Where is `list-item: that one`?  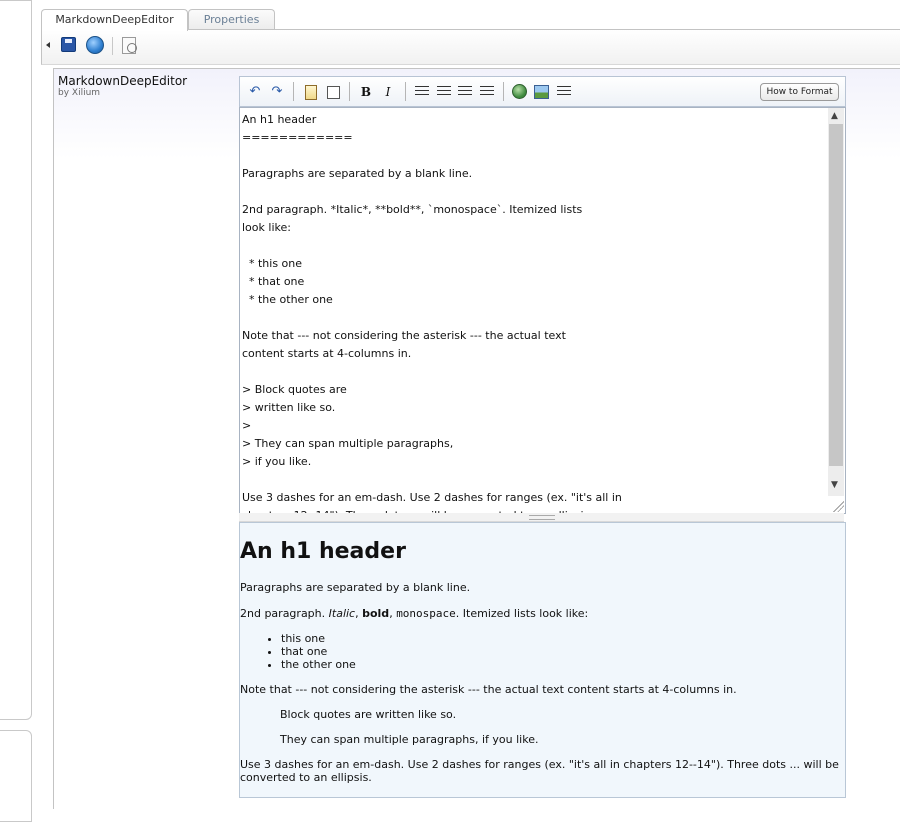
list-item: that one is located at coordinates (318, 651).